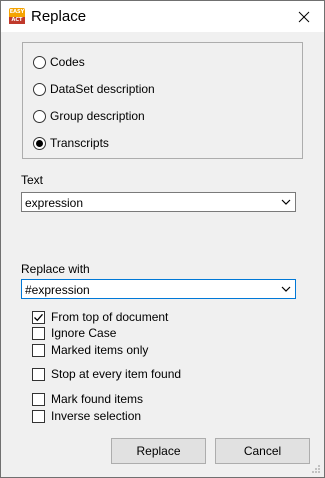 The image size is (325, 478). I want to click on checkbox-label: Inverse selection, so click(96, 416).